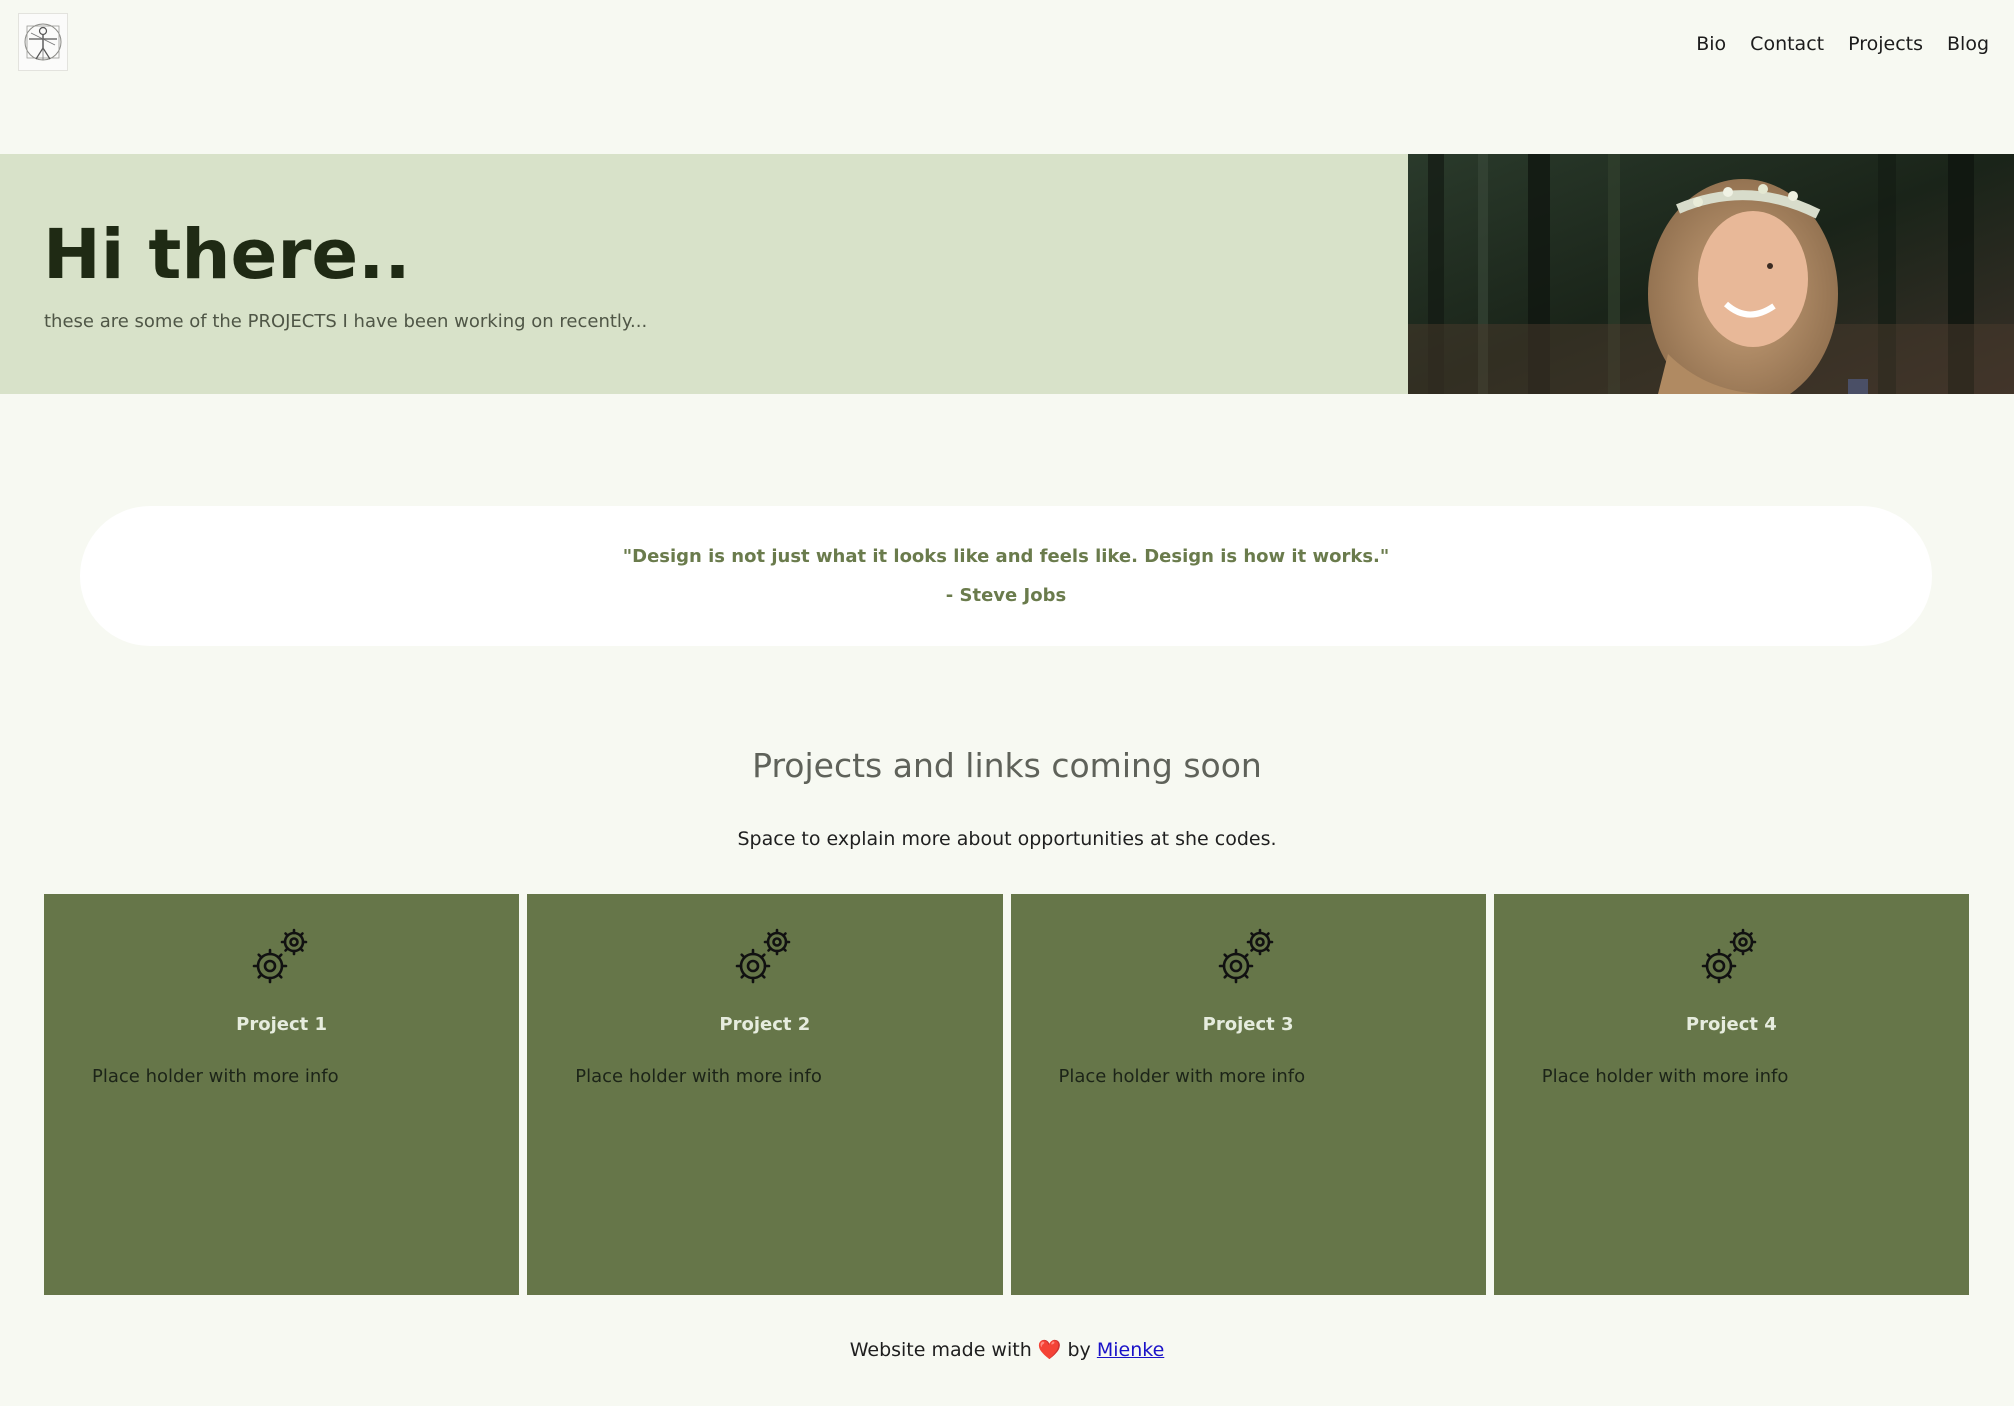  I want to click on project-title: Project 3, so click(1248, 1024).